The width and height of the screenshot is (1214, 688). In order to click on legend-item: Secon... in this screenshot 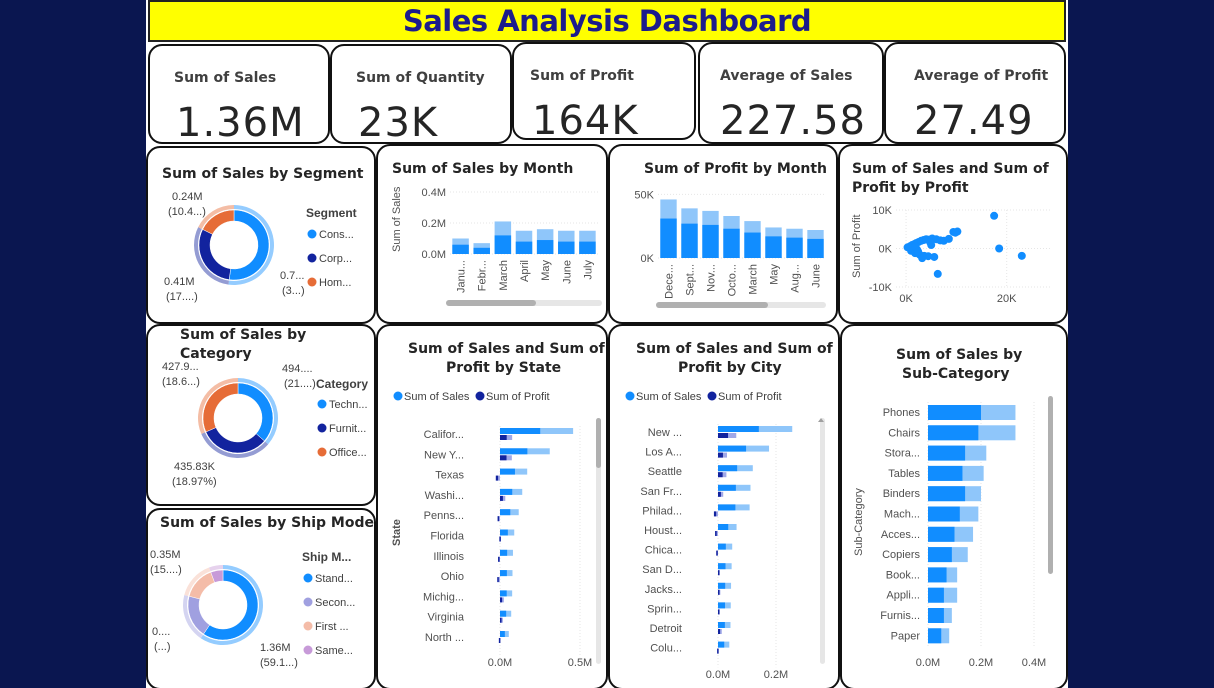, I will do `click(335, 603)`.